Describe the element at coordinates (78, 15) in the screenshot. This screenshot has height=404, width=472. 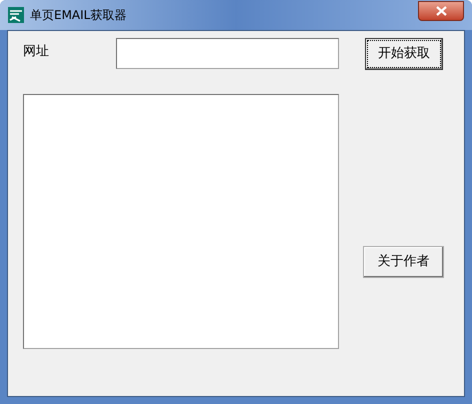
I see `window-title: 单页EMAIL获取器` at that location.